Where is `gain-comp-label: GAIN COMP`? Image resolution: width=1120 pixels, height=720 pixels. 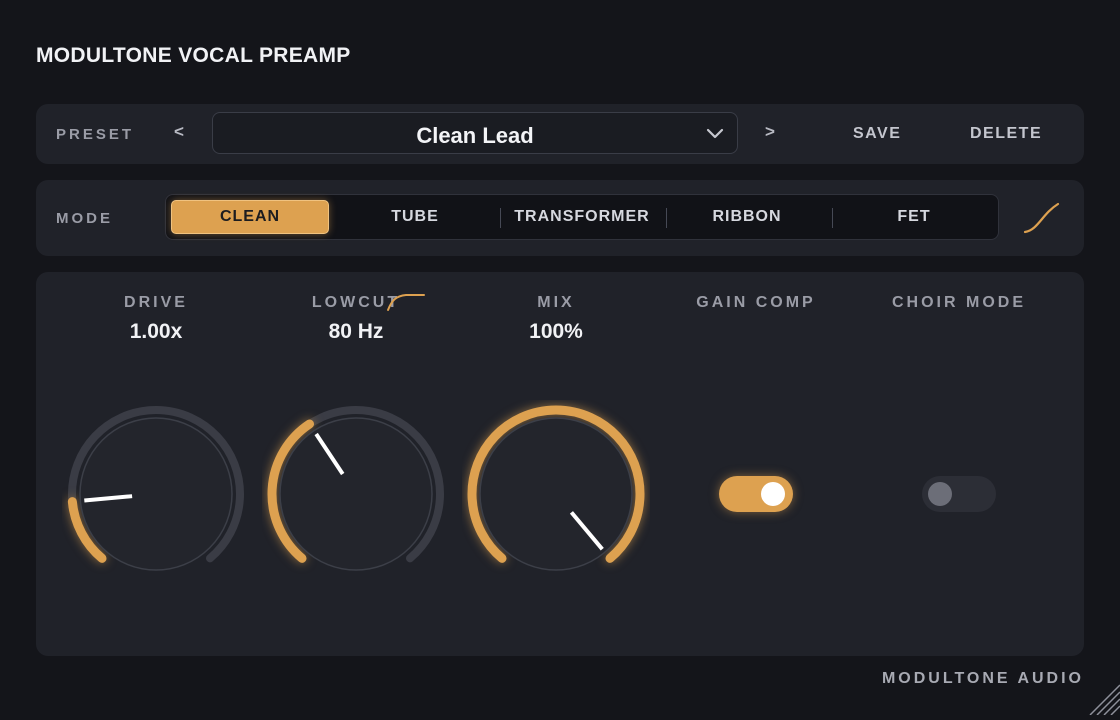
gain-comp-label: GAIN COMP is located at coordinates (756, 302).